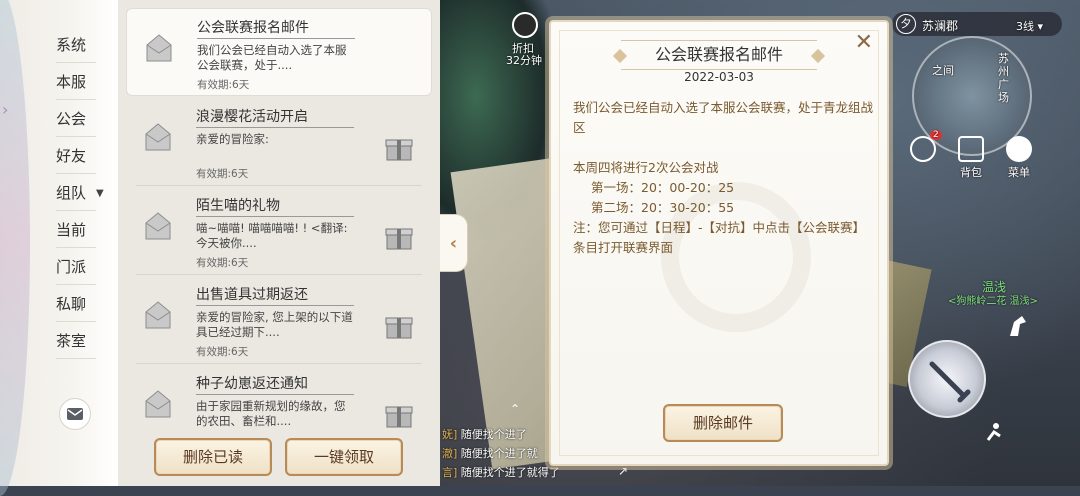  Describe the element at coordinates (252, 295) in the screenshot. I see `mail-title: 出售道具过期返还` at that location.